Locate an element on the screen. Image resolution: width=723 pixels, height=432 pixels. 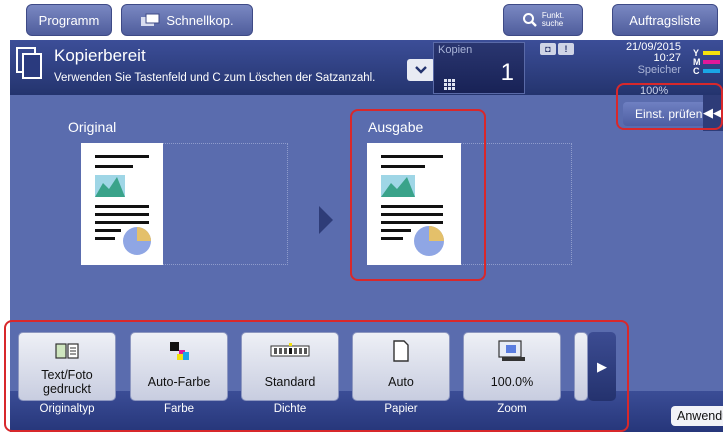
programm-button: Programm is located at coordinates (69, 20).